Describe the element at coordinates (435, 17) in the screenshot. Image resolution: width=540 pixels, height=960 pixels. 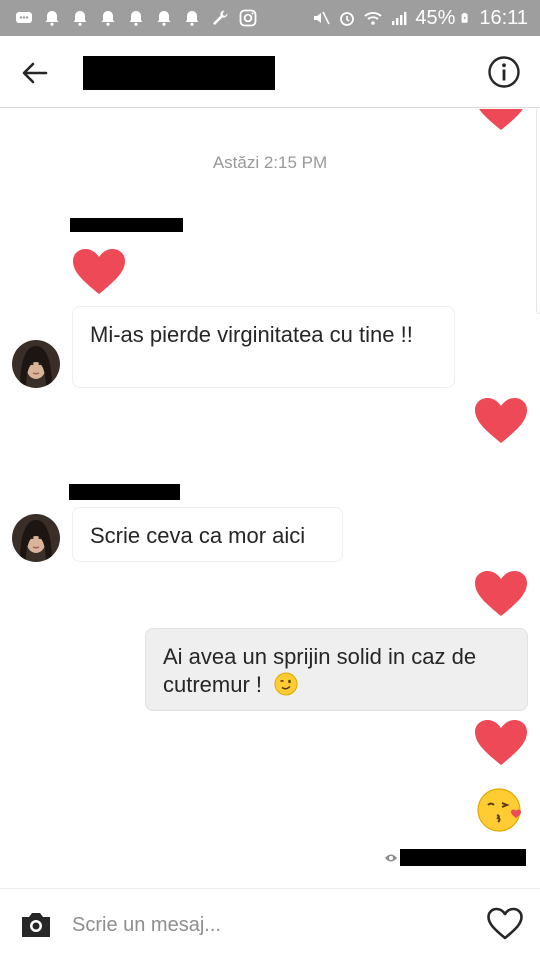
I see `battery-percent: 45%` at that location.